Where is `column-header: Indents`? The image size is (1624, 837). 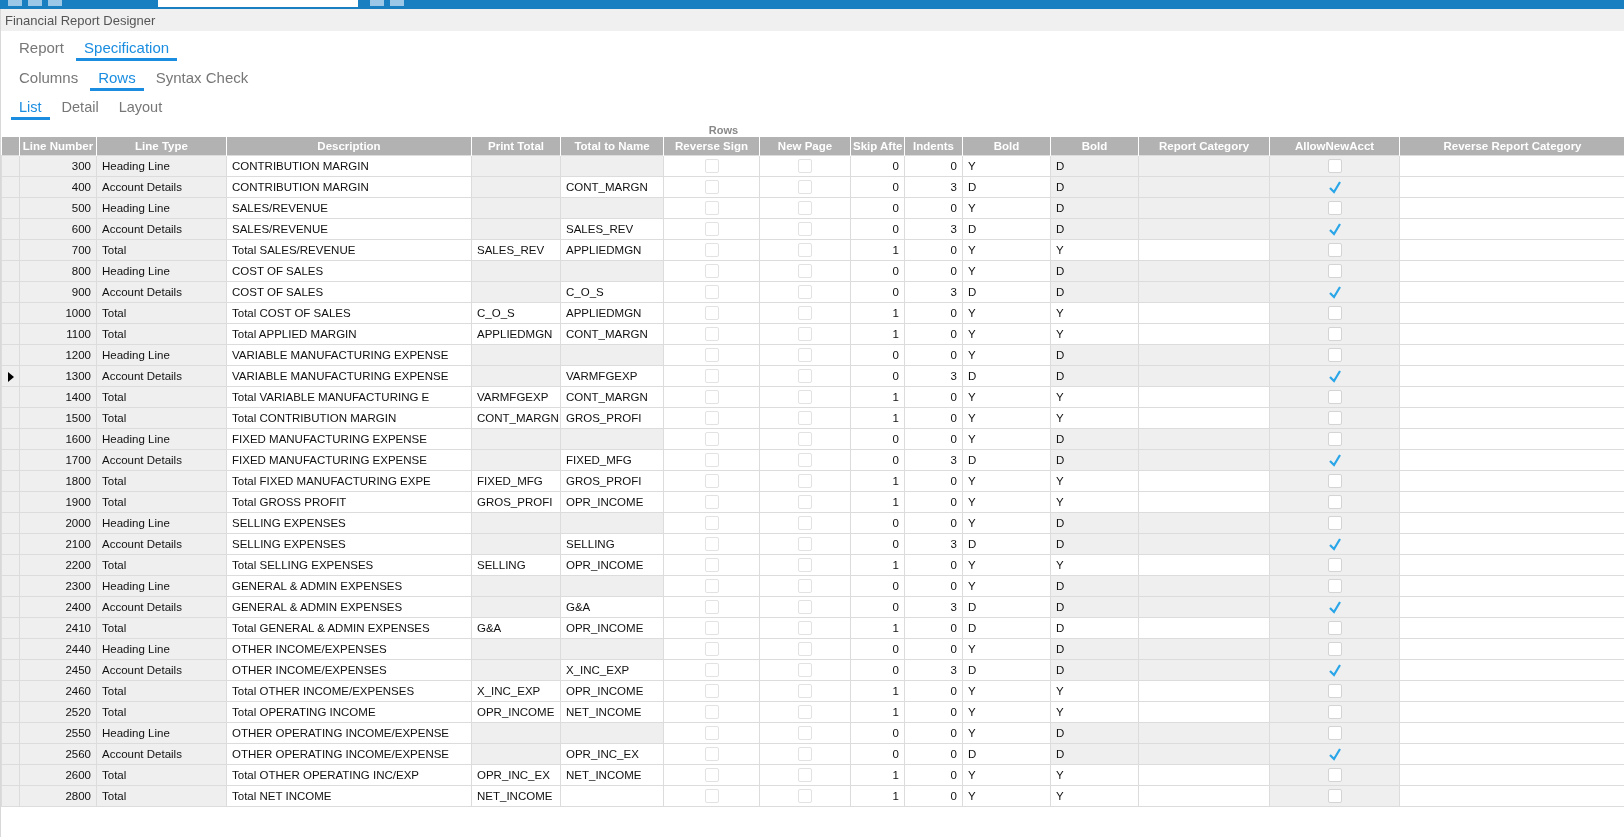 column-header: Indents is located at coordinates (933, 146).